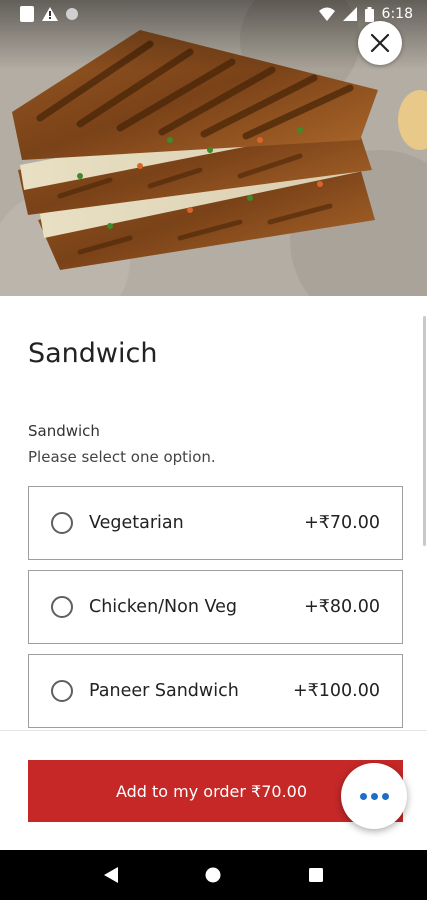  Describe the element at coordinates (326, 14) in the screenshot. I see `wifi-icon` at that location.